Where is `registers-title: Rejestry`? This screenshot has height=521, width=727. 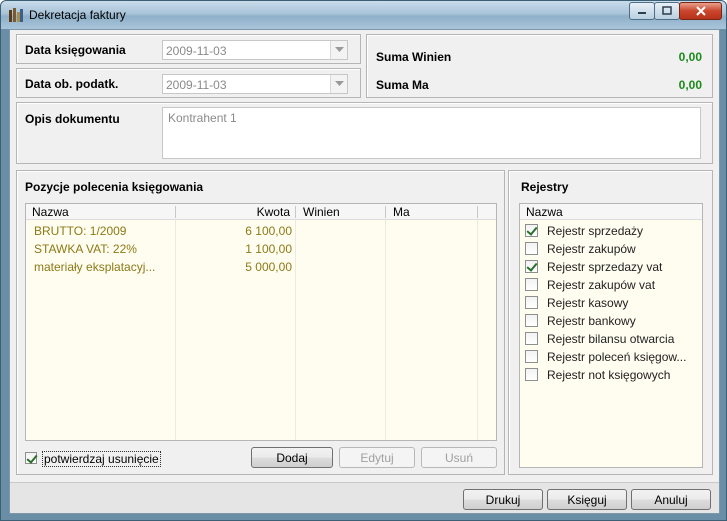 registers-title: Rejestry is located at coordinates (545, 187).